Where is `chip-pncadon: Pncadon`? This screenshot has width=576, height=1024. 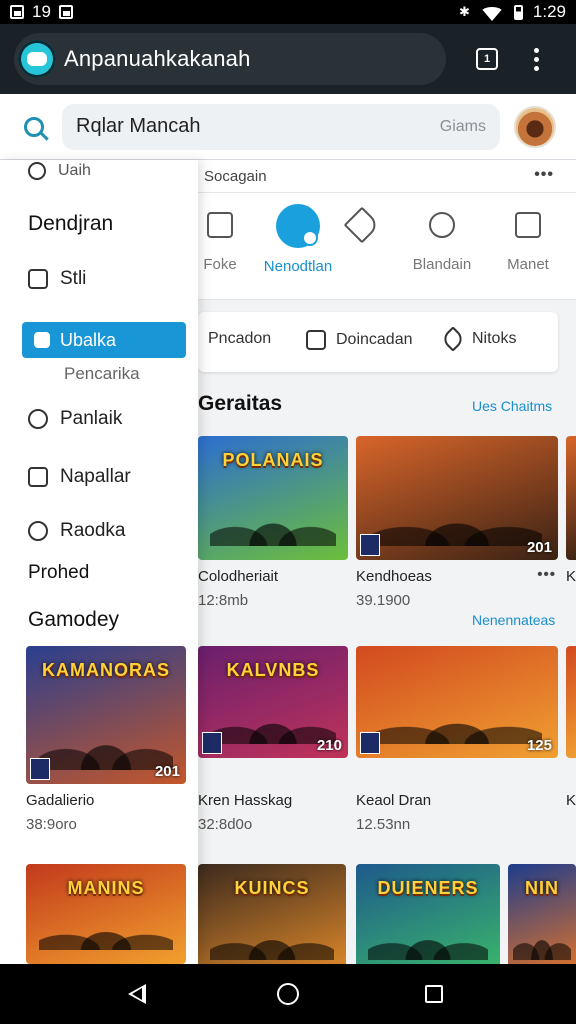
chip-pncadon: Pncadon is located at coordinates (239, 339).